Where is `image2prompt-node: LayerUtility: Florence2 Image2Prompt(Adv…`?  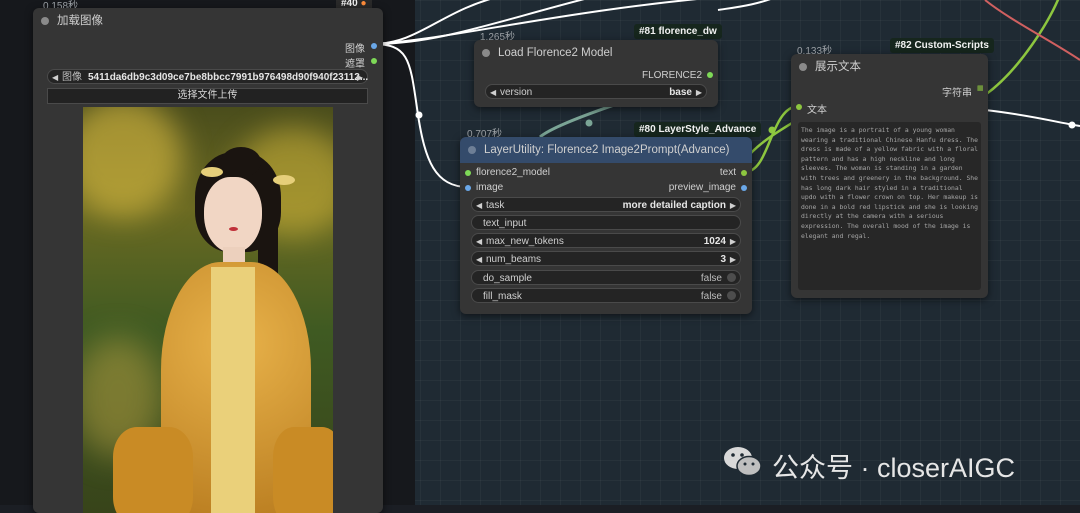
image2prompt-node: LayerUtility: Florence2 Image2Prompt(Adv… is located at coordinates (606, 225).